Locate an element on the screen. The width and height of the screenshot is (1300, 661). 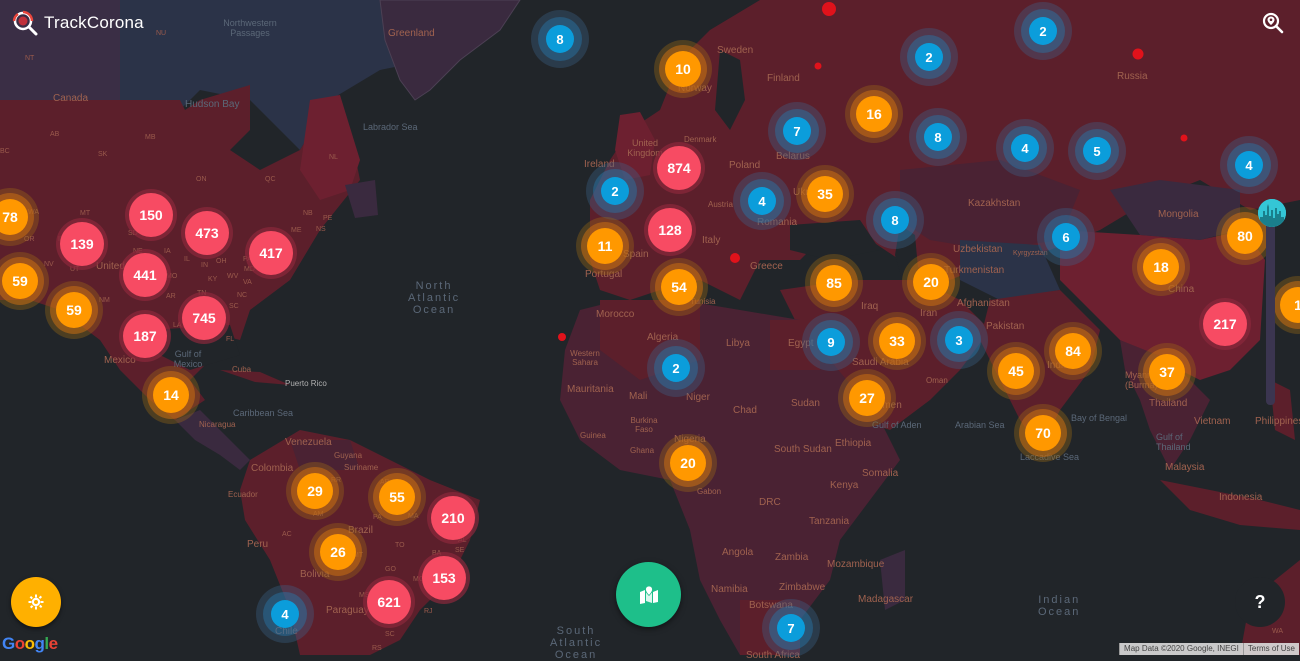
google-logo: Google is located at coordinates (30, 644).